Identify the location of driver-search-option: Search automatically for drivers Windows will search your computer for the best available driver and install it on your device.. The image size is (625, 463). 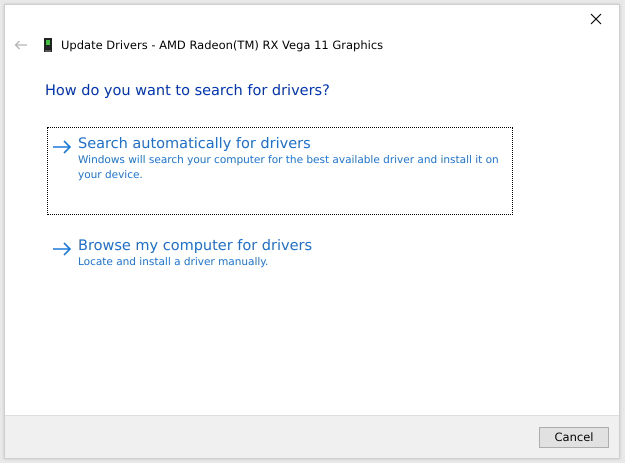
(280, 171).